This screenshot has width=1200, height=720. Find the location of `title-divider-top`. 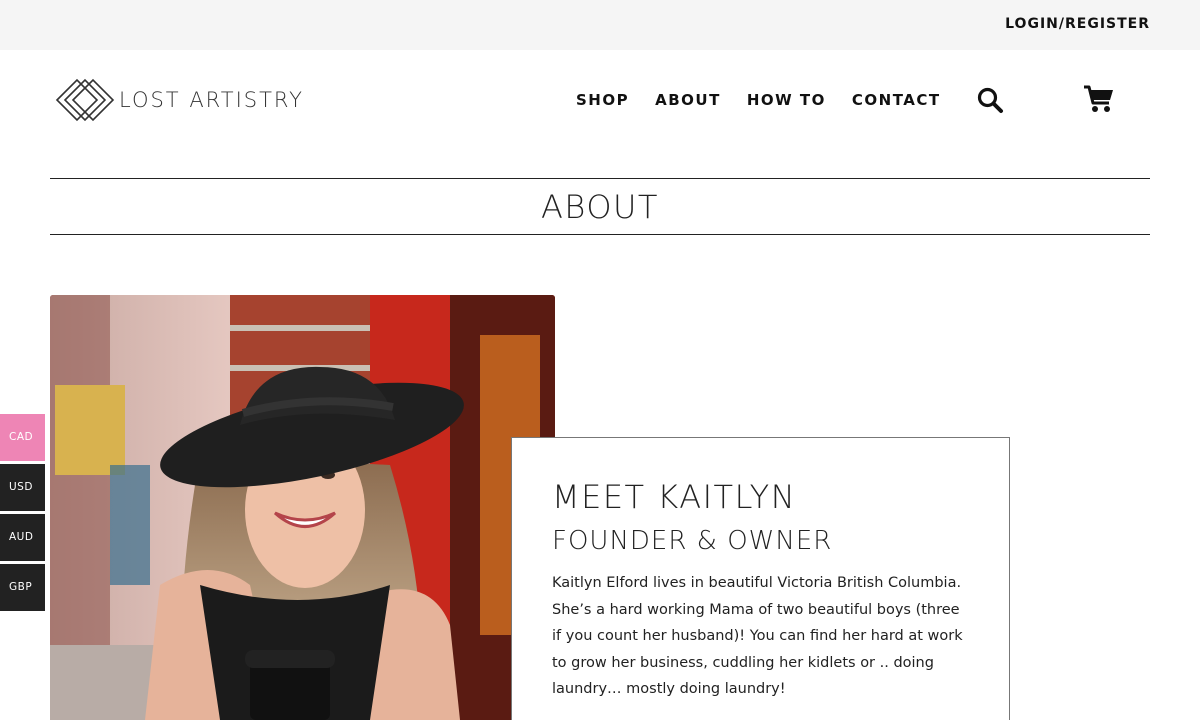

title-divider-top is located at coordinates (600, 178).